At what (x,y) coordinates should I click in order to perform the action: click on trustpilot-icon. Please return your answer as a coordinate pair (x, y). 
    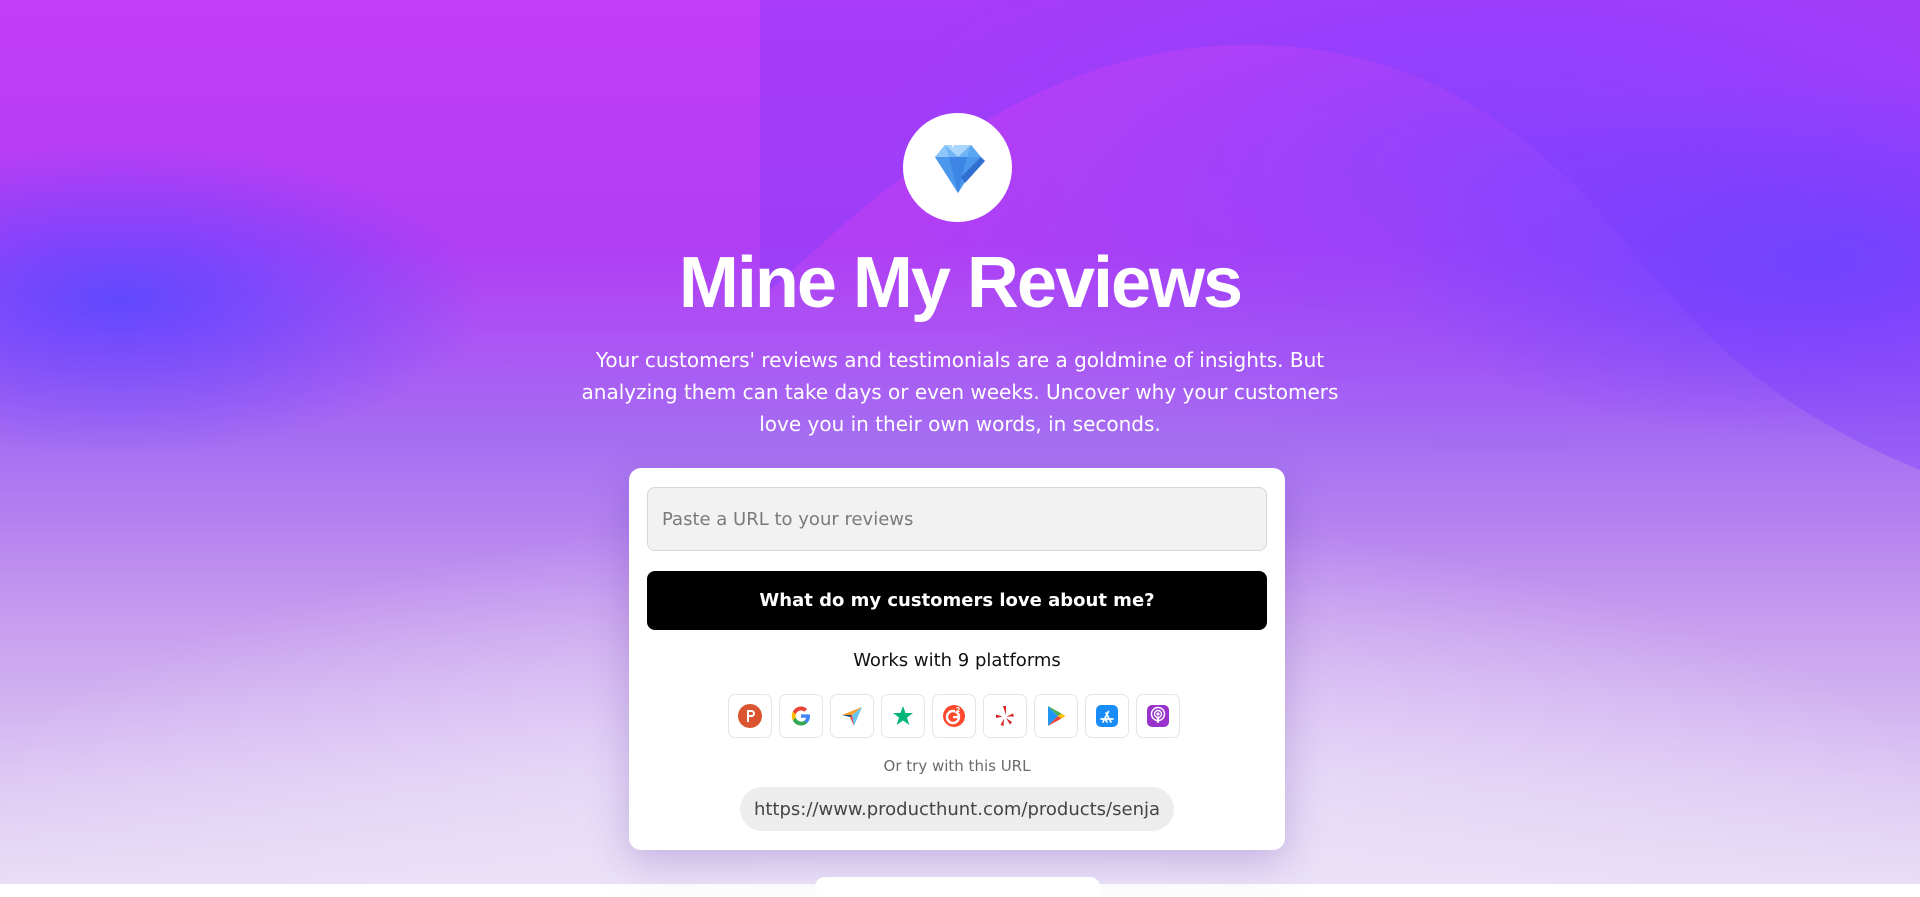
    Looking at the image, I should click on (903, 715).